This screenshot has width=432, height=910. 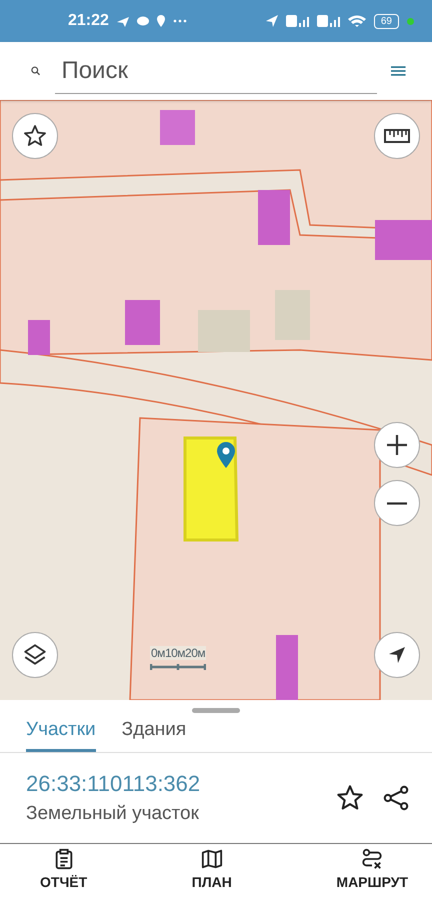 What do you see at coordinates (211, 859) in the screenshot?
I see `map-icon` at bounding box center [211, 859].